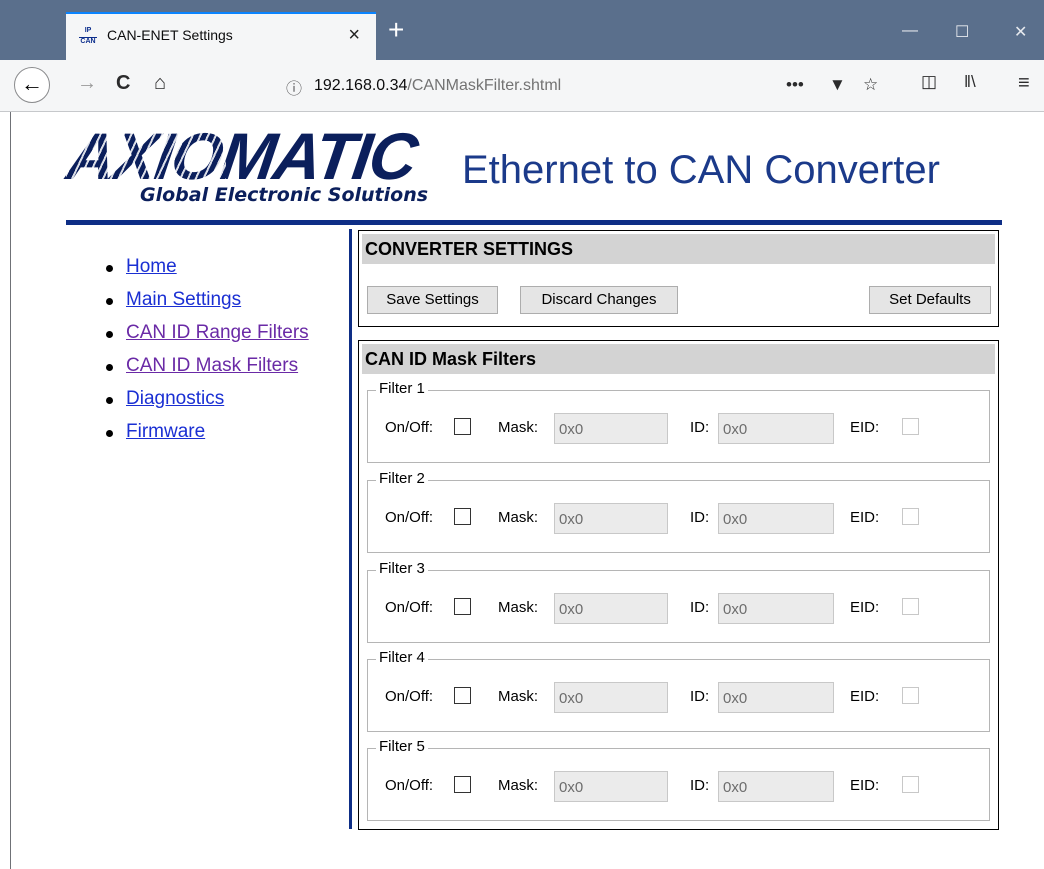 This screenshot has width=1044, height=869. I want to click on browser-tab-active: IP CAN CAN-ENET Settings ×, so click(221, 36).